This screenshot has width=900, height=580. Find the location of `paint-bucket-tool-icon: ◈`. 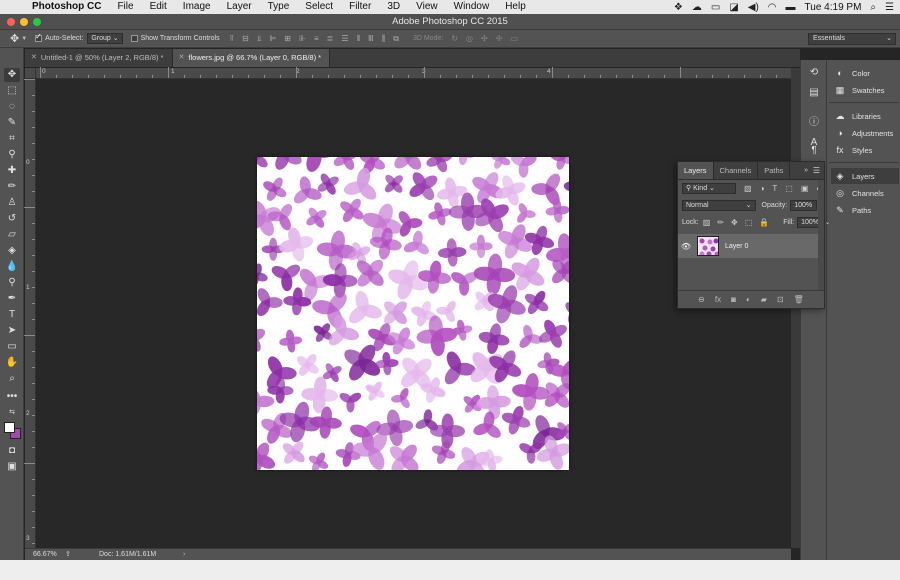

paint-bucket-tool-icon: ◈ is located at coordinates (12, 251).